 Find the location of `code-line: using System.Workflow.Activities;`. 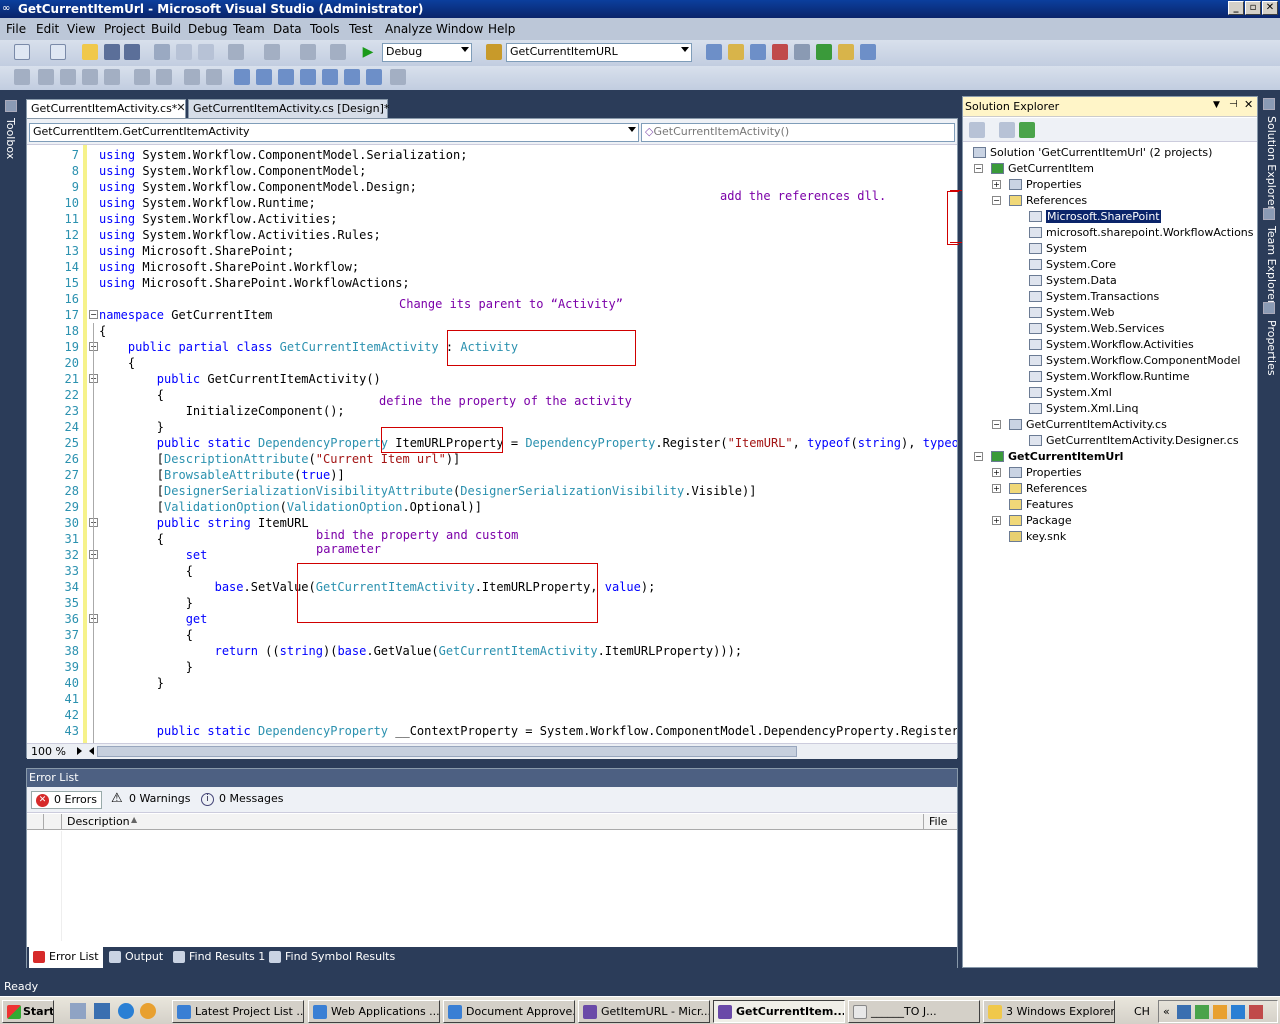

code-line: using System.Workflow.Activities; is located at coordinates (218, 219).